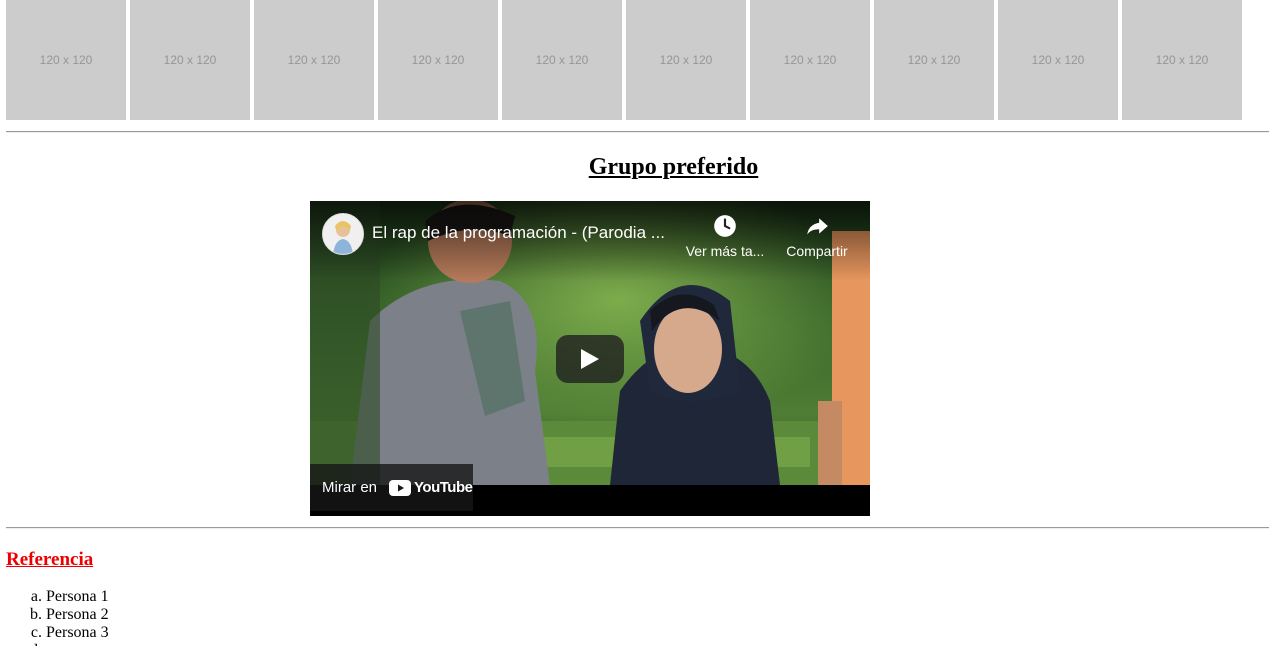 Image resolution: width=1269 pixels, height=646 pixels. Describe the element at coordinates (77, 615) in the screenshot. I see `list-item: Persona 2` at that location.